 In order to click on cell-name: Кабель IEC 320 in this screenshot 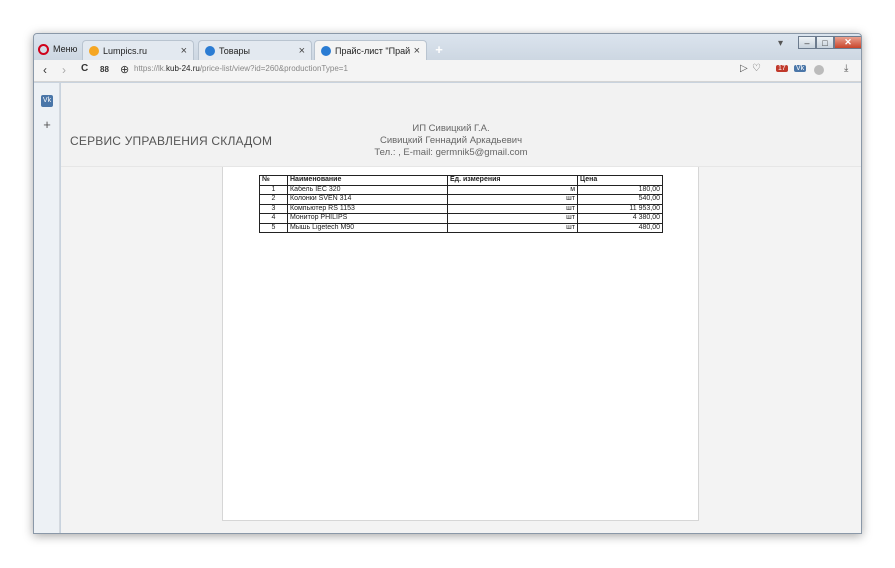, I will do `click(367, 189)`.